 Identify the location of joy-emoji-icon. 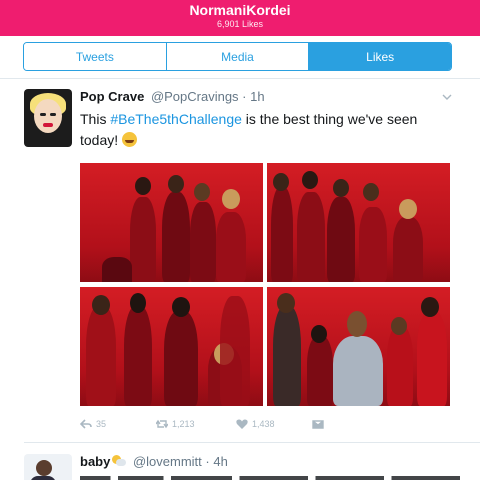
(130, 139).